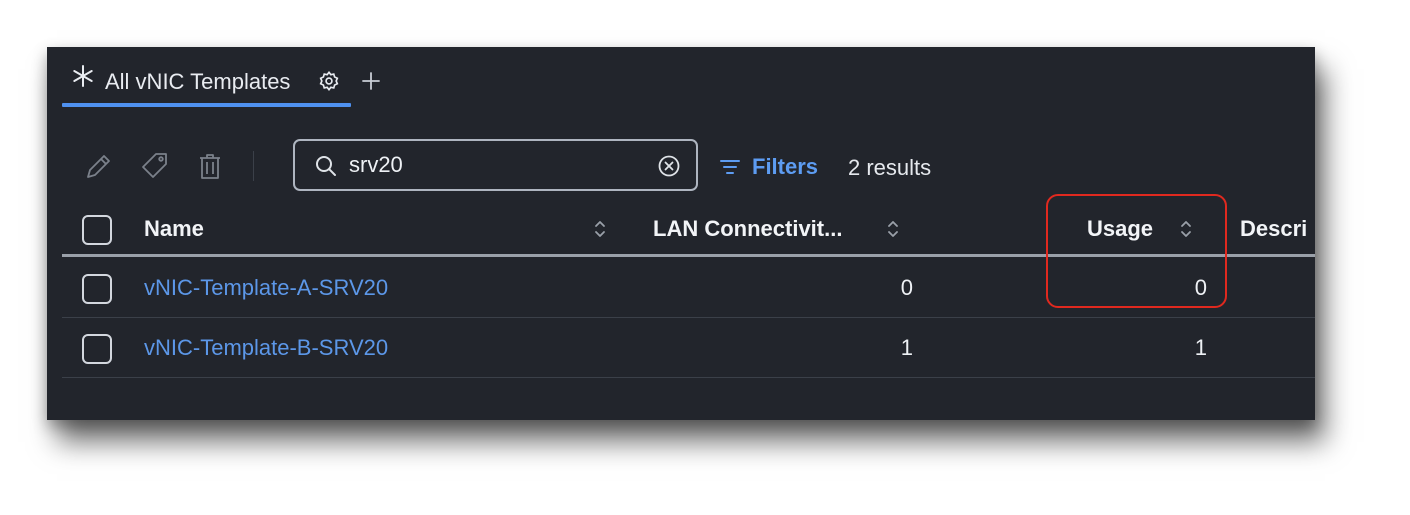 The height and width of the screenshot is (515, 1410). What do you see at coordinates (206, 105) in the screenshot?
I see `active-tab-indicator` at bounding box center [206, 105].